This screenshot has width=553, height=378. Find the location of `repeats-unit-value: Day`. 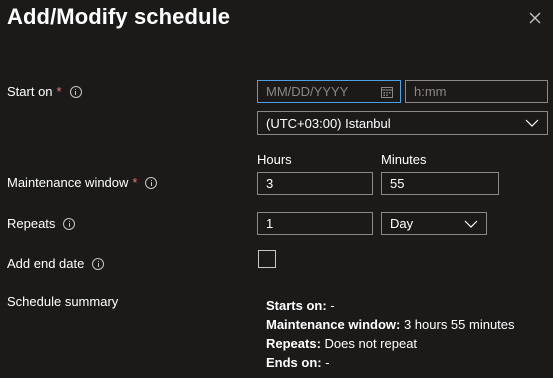

repeats-unit-value: Day is located at coordinates (402, 223).